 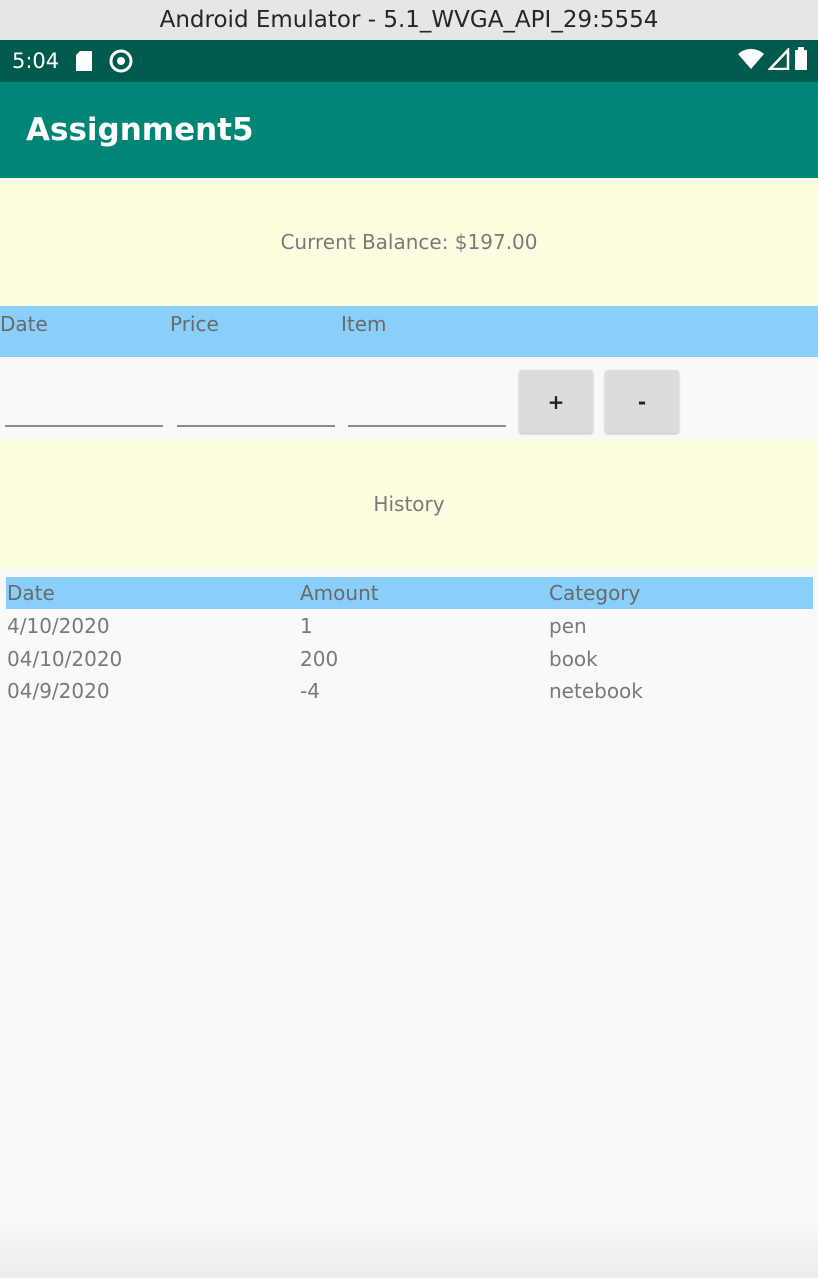 I want to click on balance-label: Current Balance: $197.00, so click(x=409, y=242).